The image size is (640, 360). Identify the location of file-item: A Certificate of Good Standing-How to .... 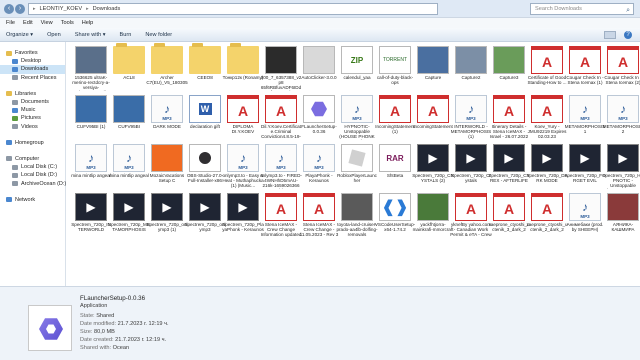
(547, 68).